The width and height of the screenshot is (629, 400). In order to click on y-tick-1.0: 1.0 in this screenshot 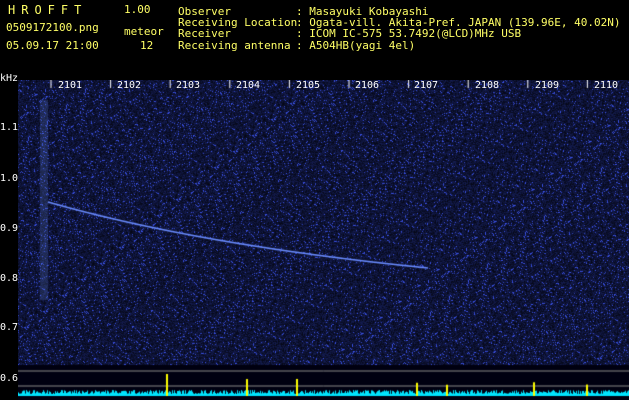, I will do `click(9, 178)`.